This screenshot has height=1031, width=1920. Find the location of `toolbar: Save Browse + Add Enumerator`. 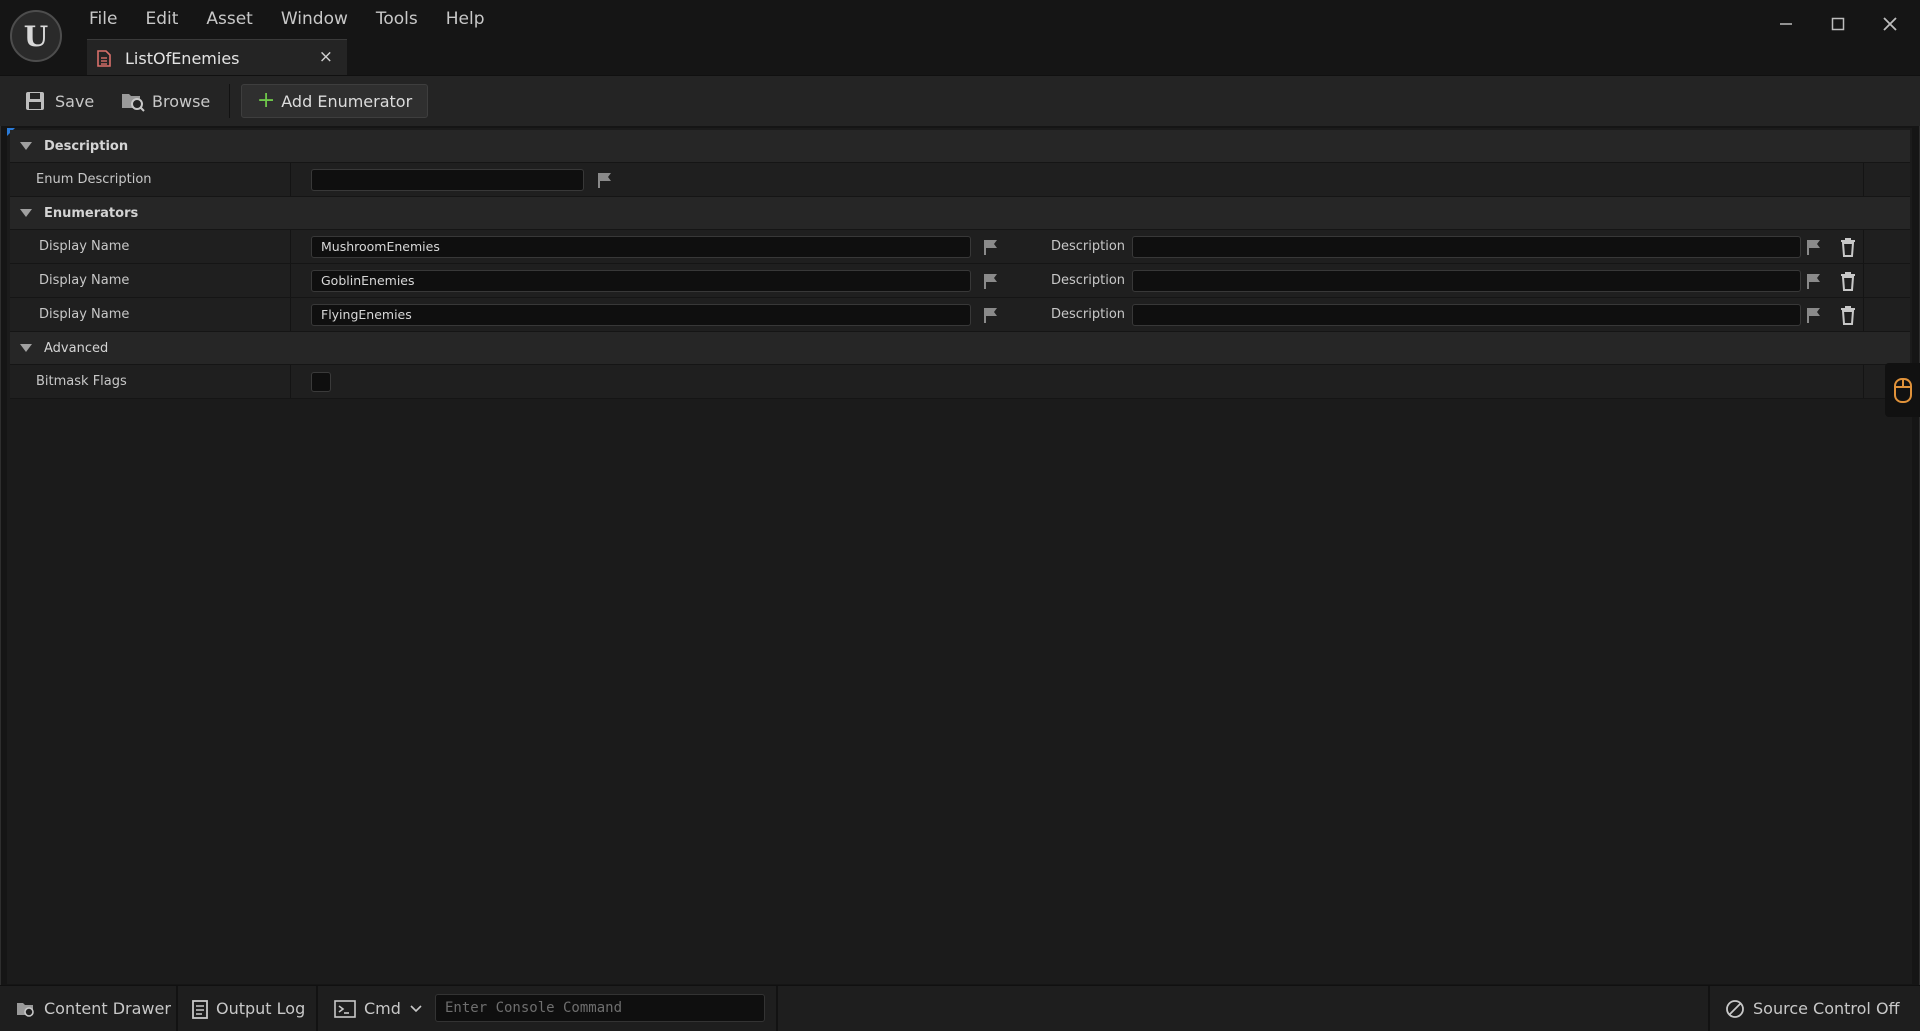

toolbar: Save Browse + Add Enumerator is located at coordinates (960, 100).